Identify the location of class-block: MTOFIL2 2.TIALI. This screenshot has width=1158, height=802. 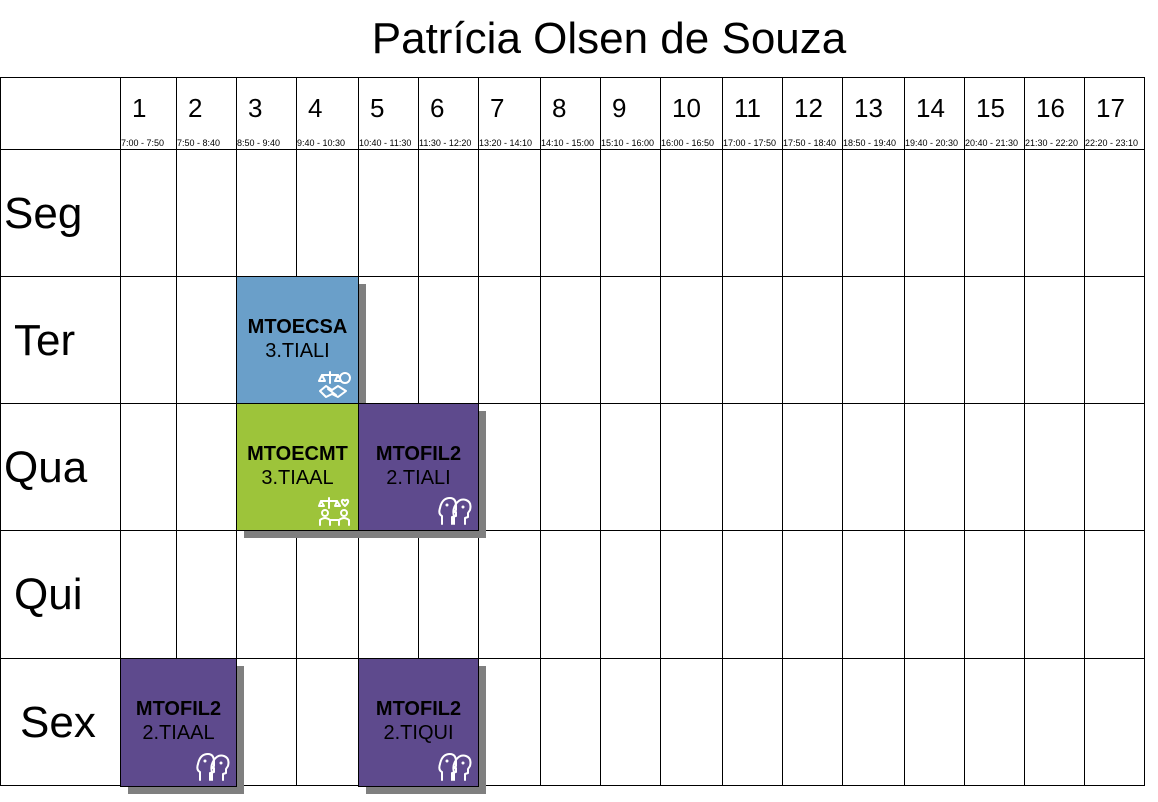
(418, 467).